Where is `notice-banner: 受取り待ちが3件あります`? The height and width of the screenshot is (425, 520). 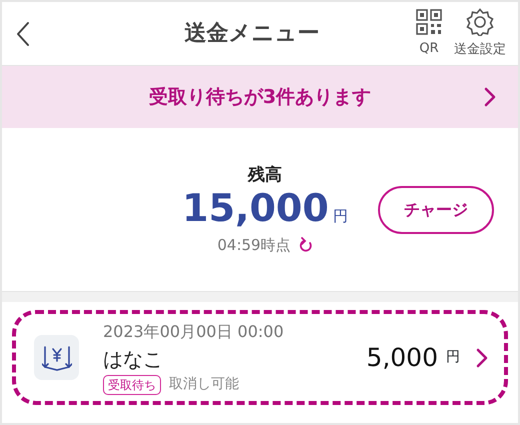
notice-banner: 受取り待ちが3件あります is located at coordinates (260, 97).